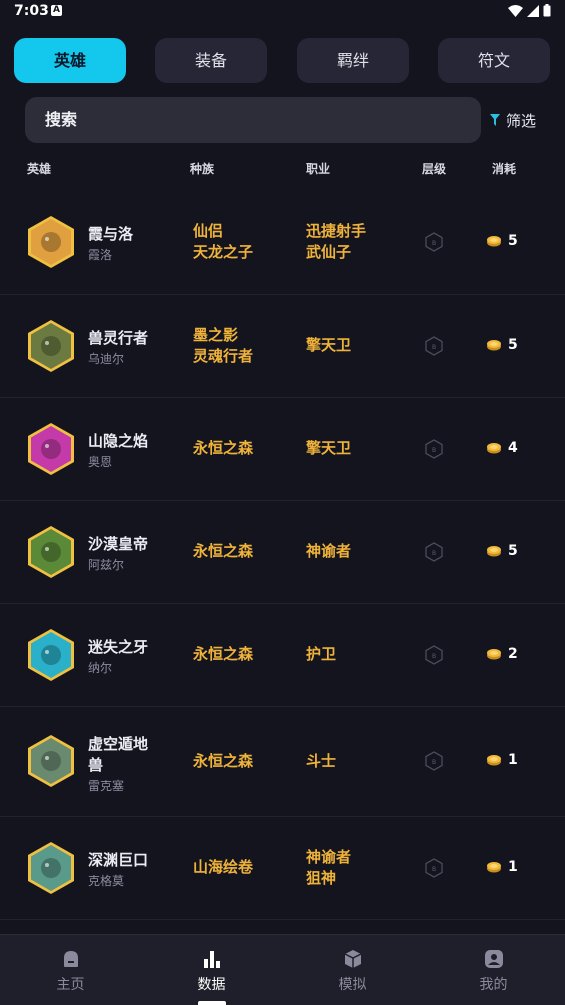 This screenshot has width=565, height=1005. Describe the element at coordinates (513, 653) in the screenshot. I see `cost-value: 2` at that location.